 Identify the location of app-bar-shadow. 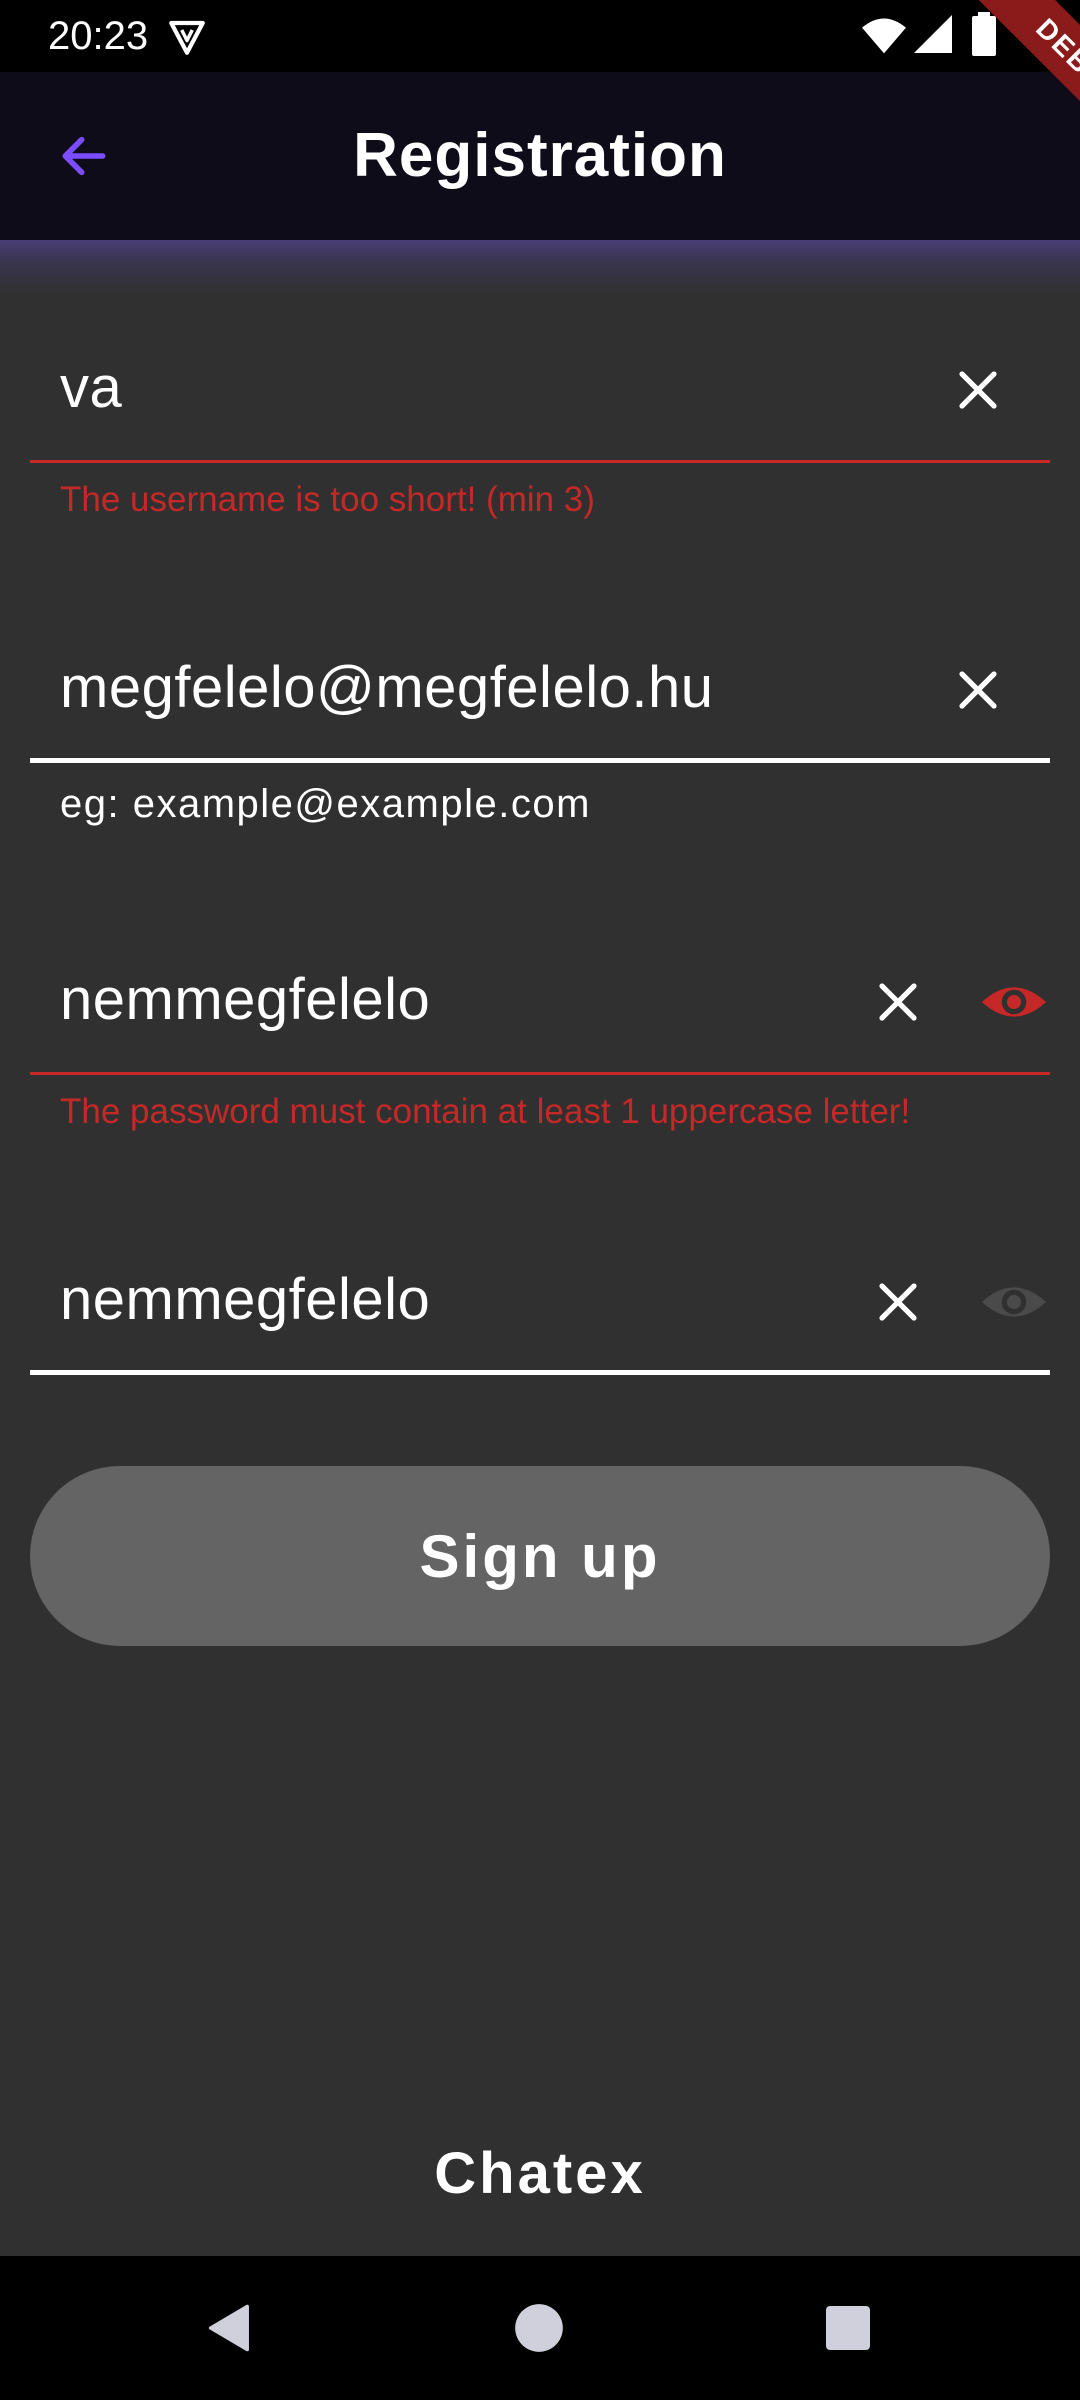
(540, 268).